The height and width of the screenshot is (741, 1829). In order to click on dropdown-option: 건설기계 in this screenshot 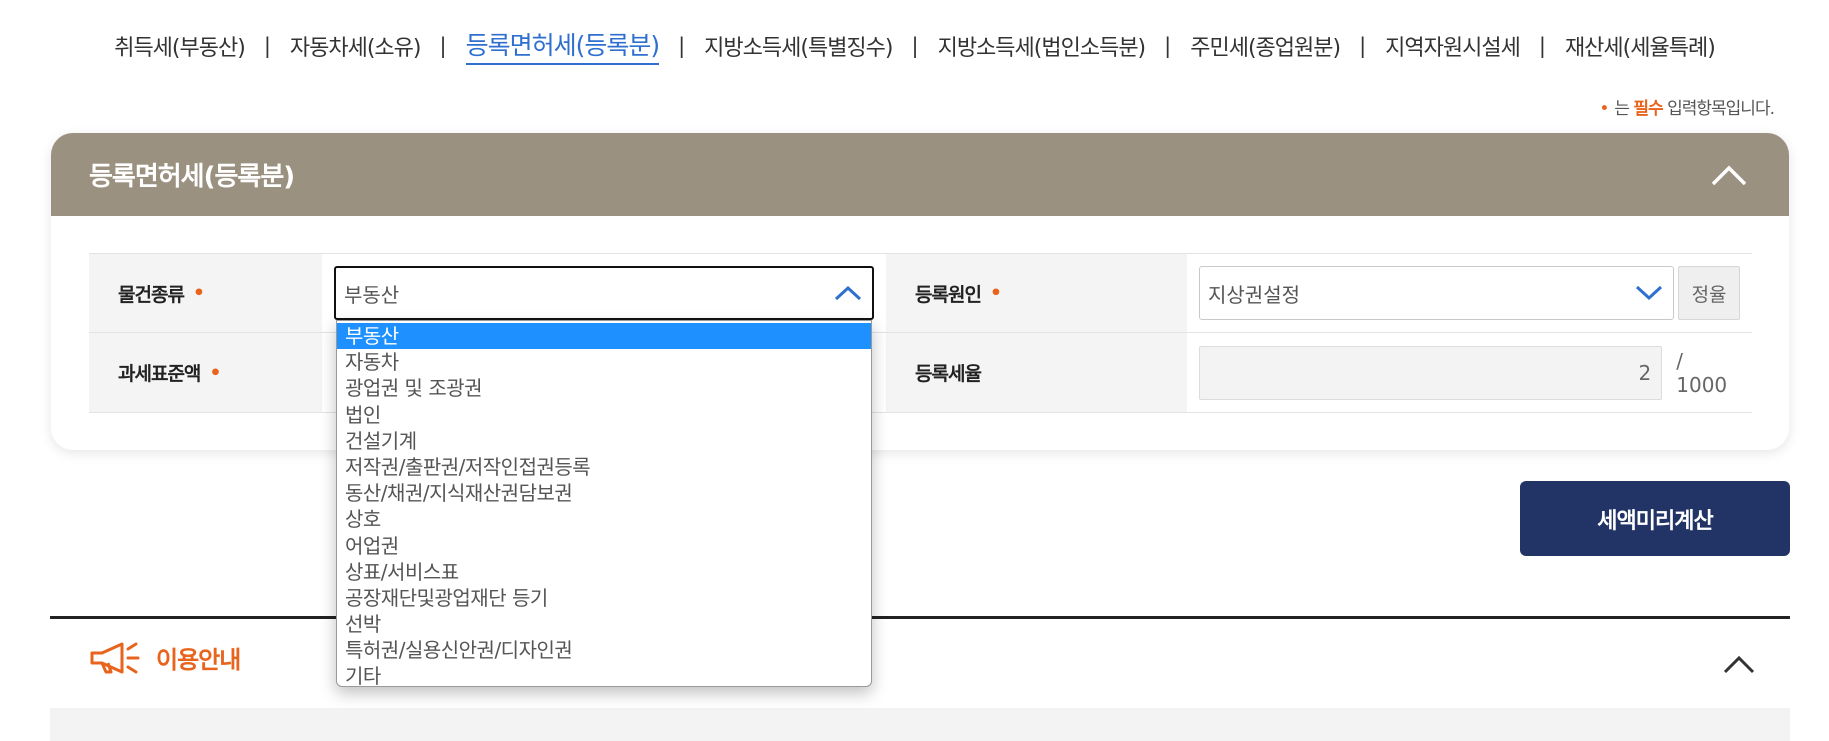, I will do `click(604, 441)`.